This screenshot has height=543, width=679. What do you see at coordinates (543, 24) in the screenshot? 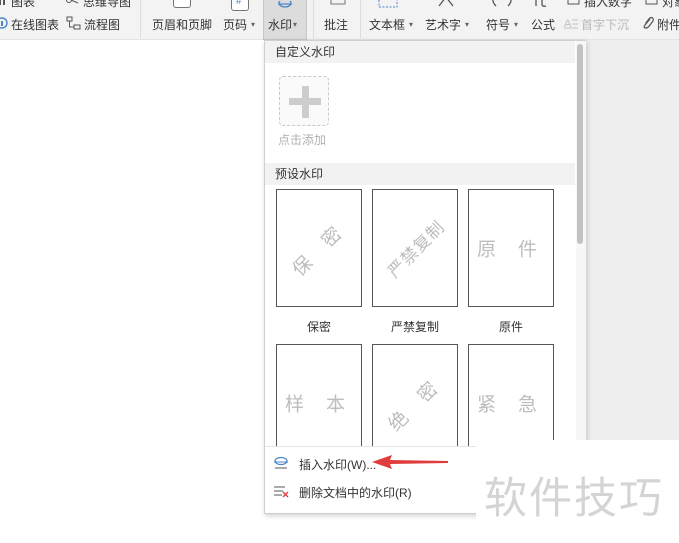
I see `formula-button: 公式` at bounding box center [543, 24].